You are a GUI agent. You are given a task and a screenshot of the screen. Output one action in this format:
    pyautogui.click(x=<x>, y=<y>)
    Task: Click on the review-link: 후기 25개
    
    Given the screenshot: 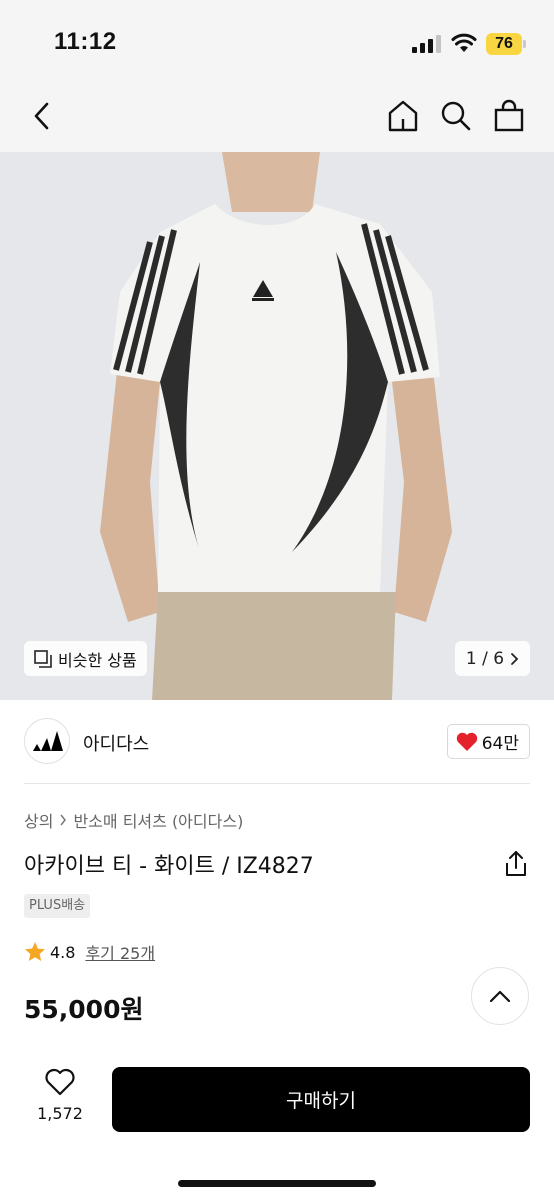 What is the action you would take?
    pyautogui.click(x=120, y=952)
    